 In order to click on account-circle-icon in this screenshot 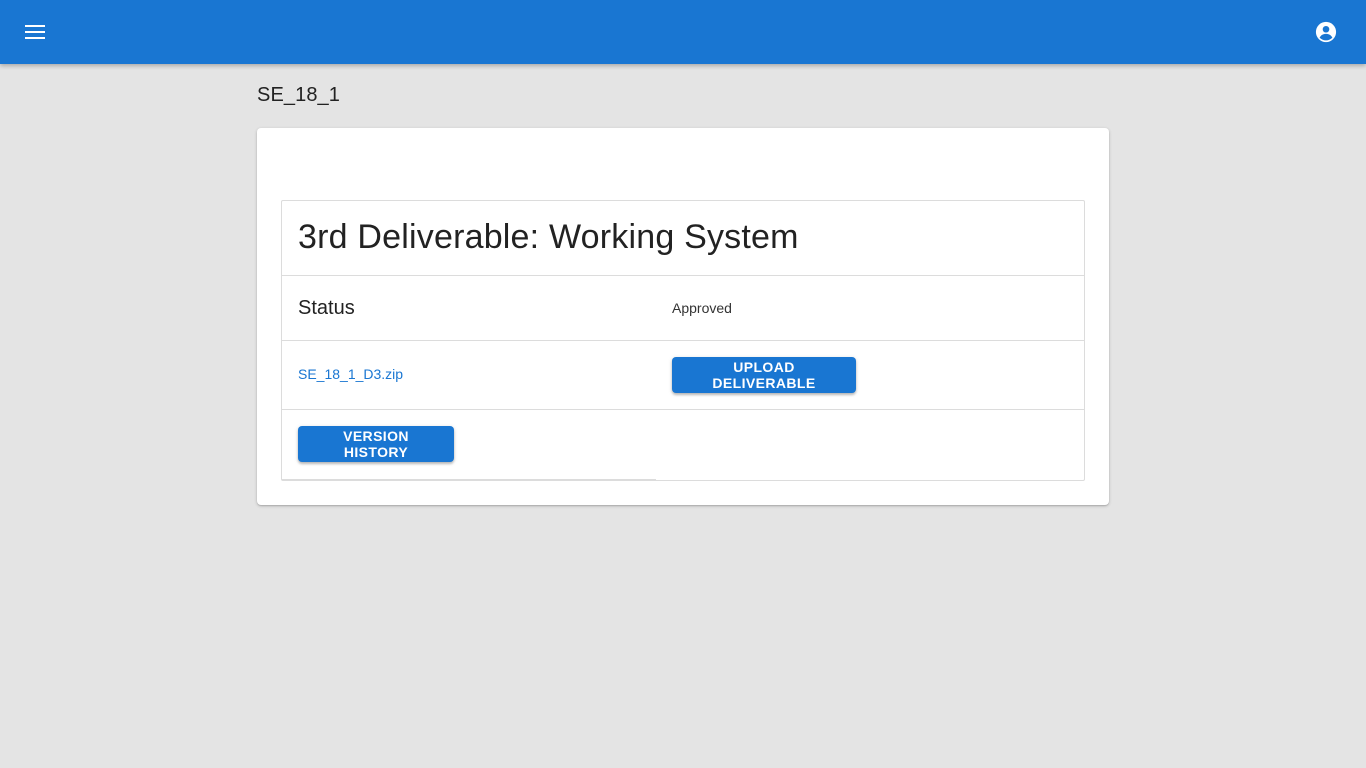, I will do `click(1326, 32)`.